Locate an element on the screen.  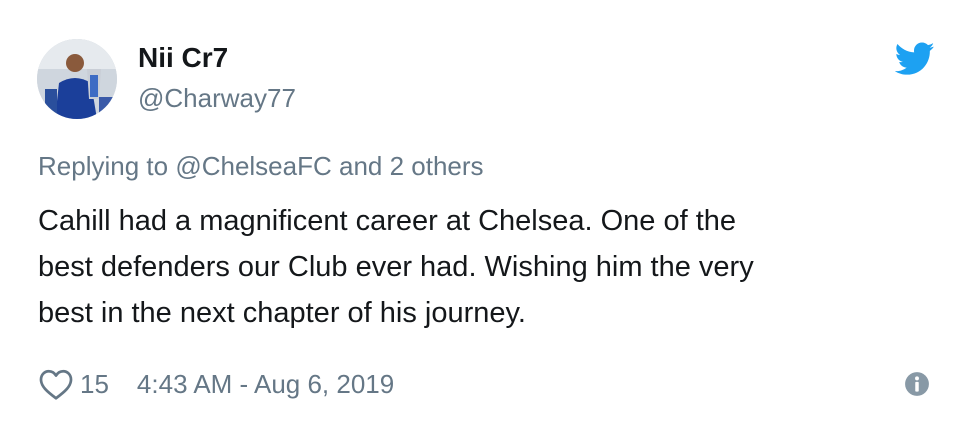
info-icon is located at coordinates (917, 384).